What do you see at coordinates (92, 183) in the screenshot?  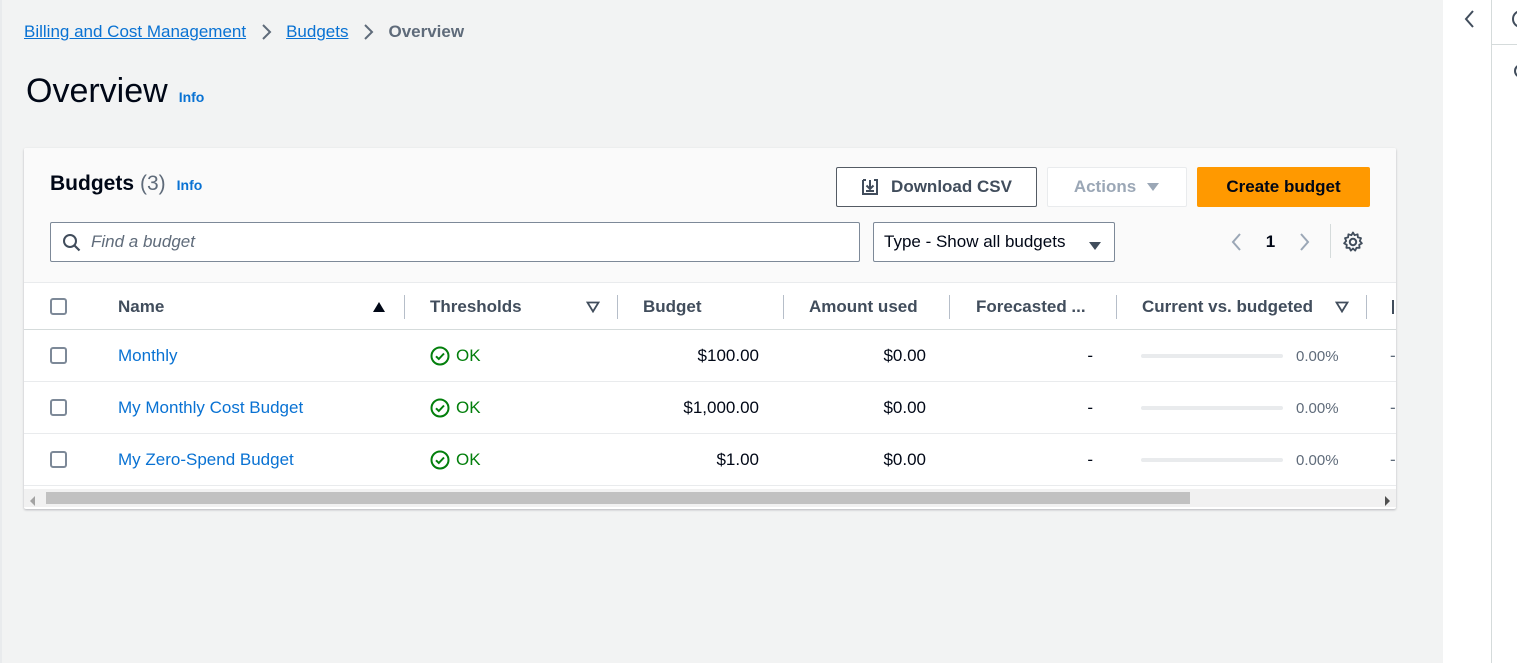 I see `budgets-title: Budgets` at bounding box center [92, 183].